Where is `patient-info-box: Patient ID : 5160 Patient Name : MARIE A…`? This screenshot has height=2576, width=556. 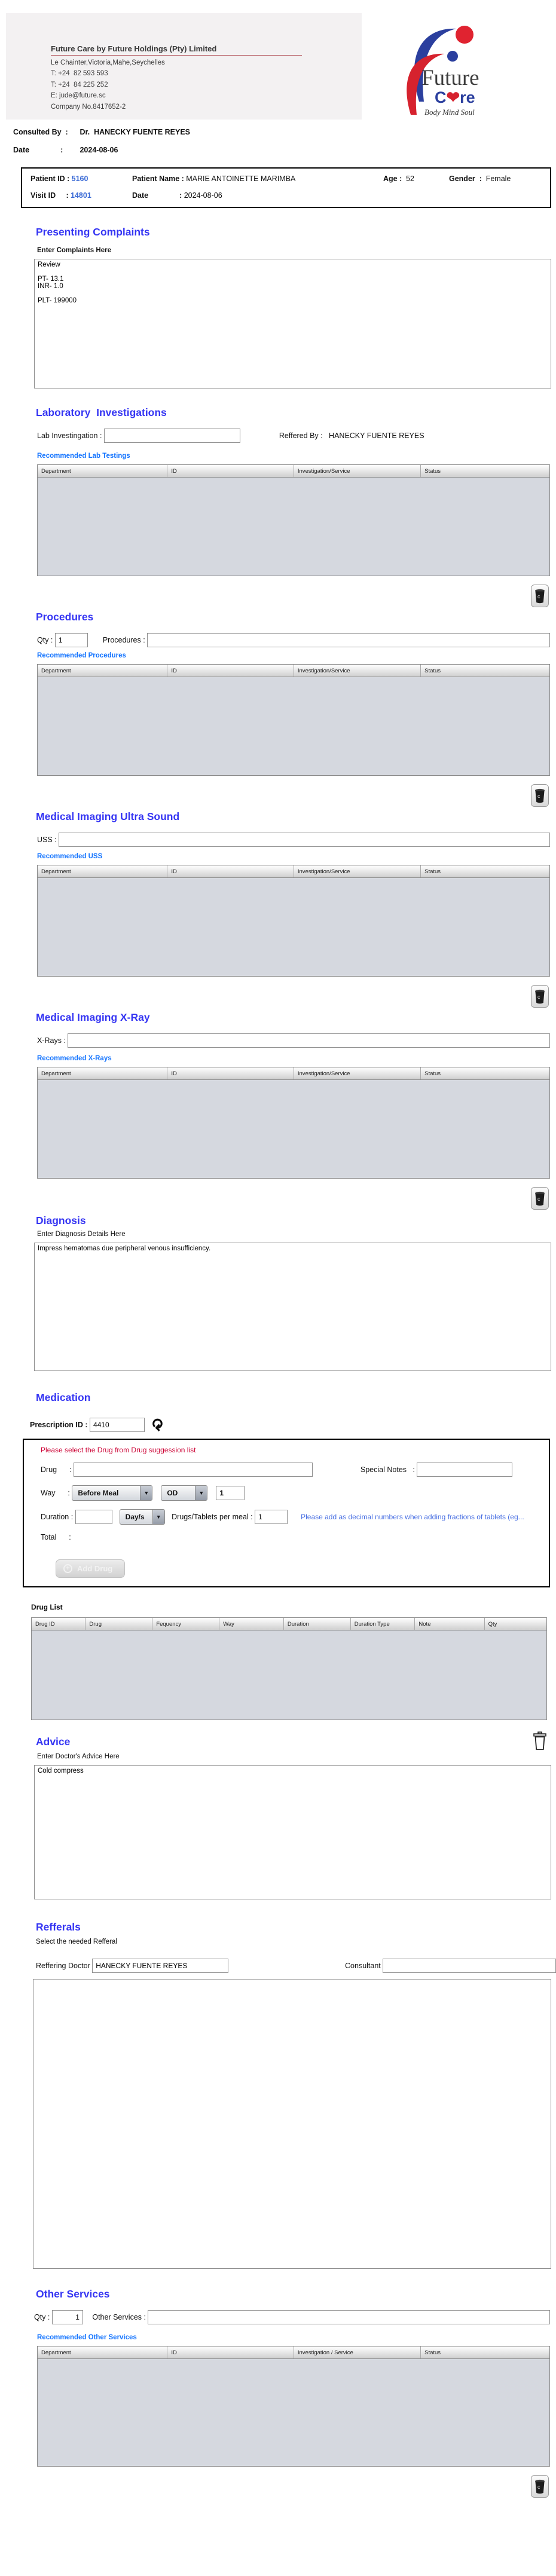 patient-info-box: Patient ID : 5160 Patient Name : MARIE A… is located at coordinates (286, 187).